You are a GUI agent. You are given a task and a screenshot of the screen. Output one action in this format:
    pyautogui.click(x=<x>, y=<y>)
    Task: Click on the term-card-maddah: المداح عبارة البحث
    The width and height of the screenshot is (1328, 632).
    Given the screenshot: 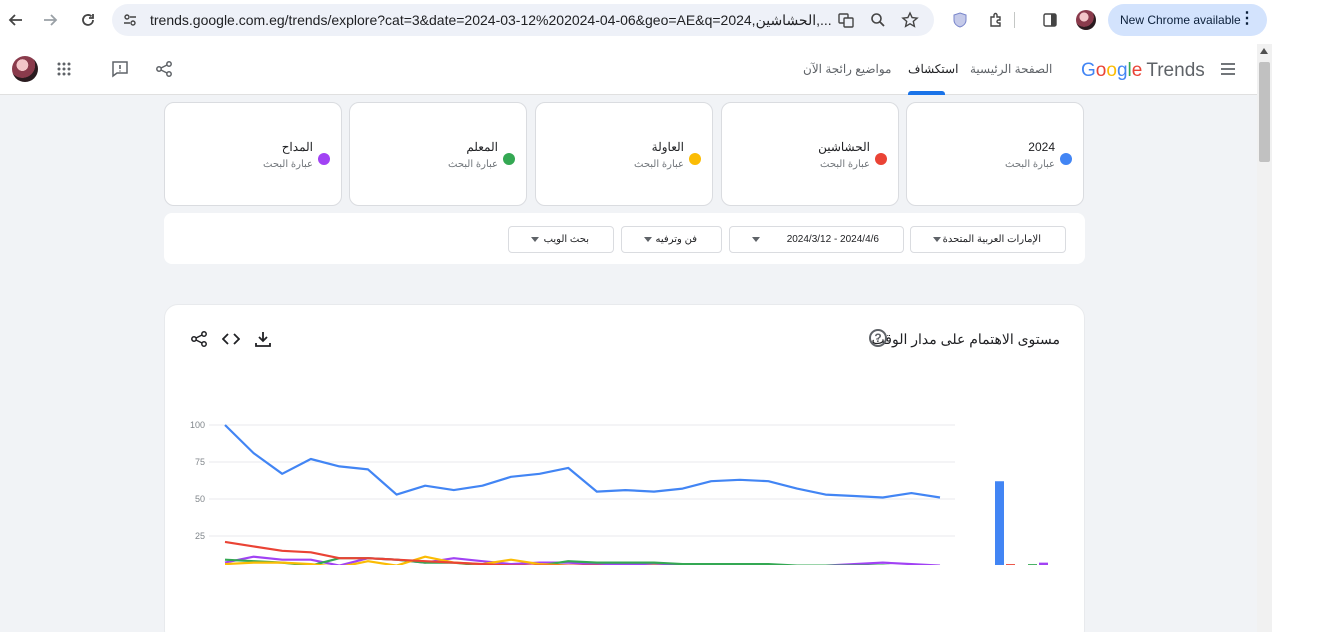 What is the action you would take?
    pyautogui.click(x=253, y=154)
    